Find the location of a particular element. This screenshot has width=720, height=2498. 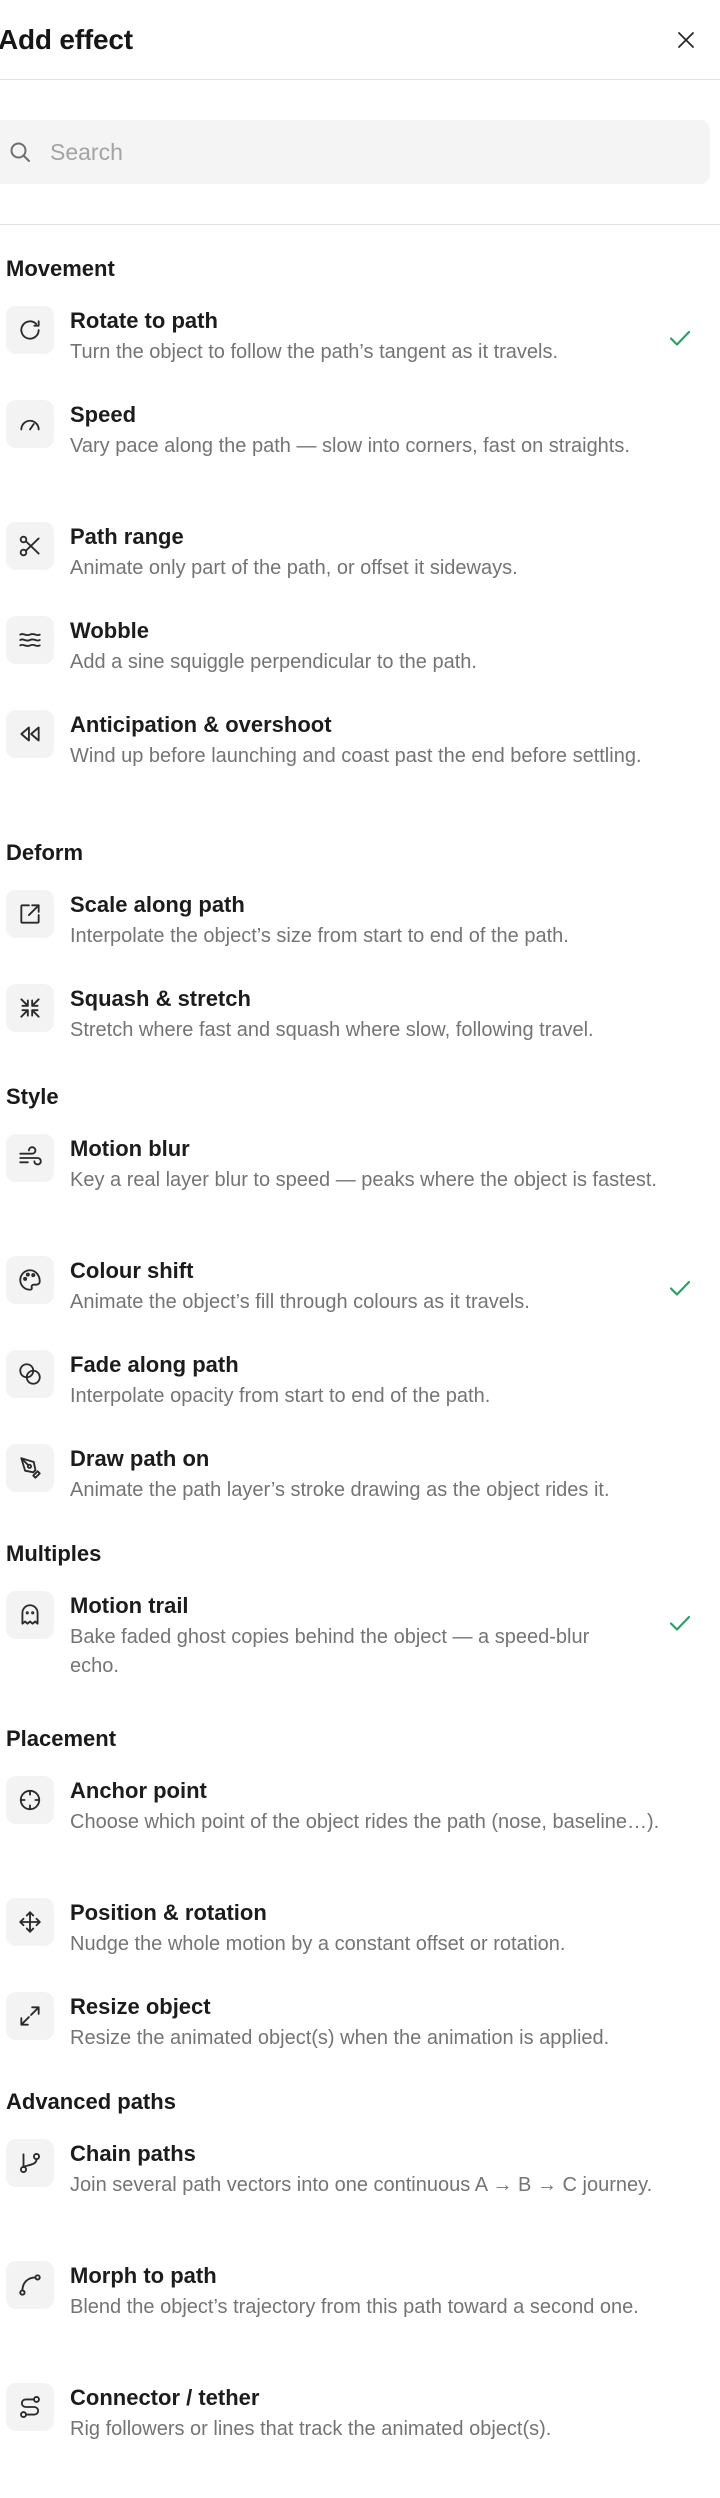

close-icon is located at coordinates (686, 40).